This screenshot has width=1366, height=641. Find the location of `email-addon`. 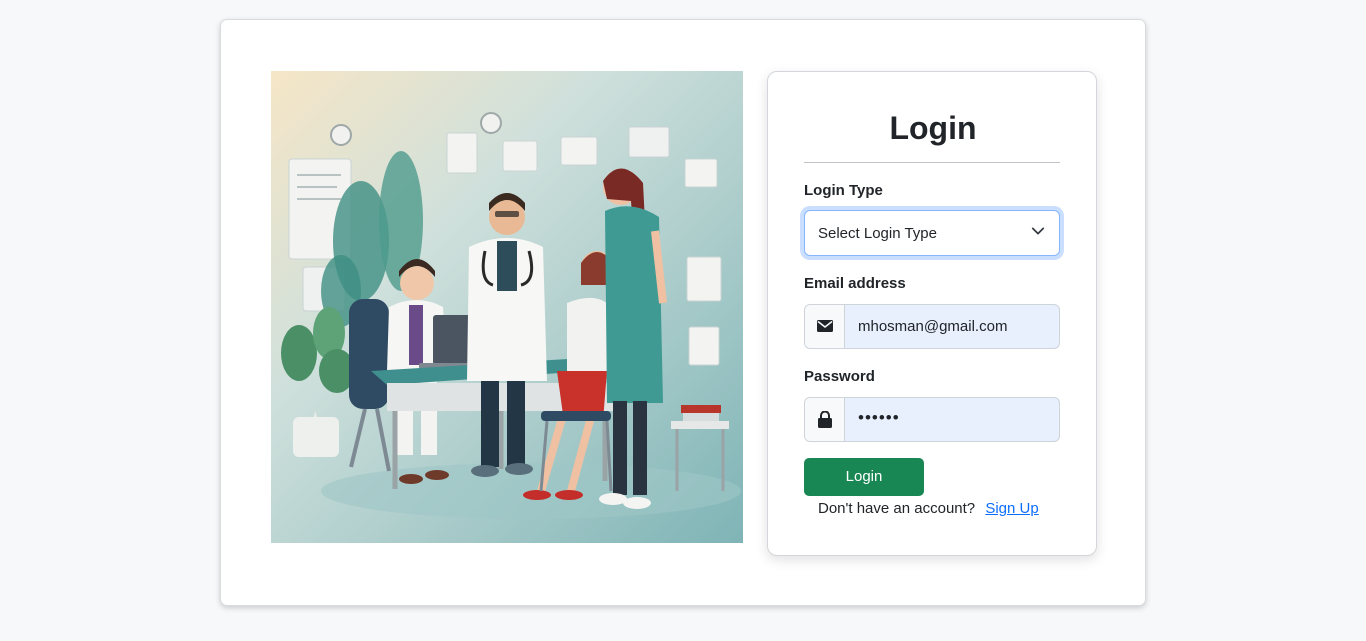

email-addon is located at coordinates (825, 326).